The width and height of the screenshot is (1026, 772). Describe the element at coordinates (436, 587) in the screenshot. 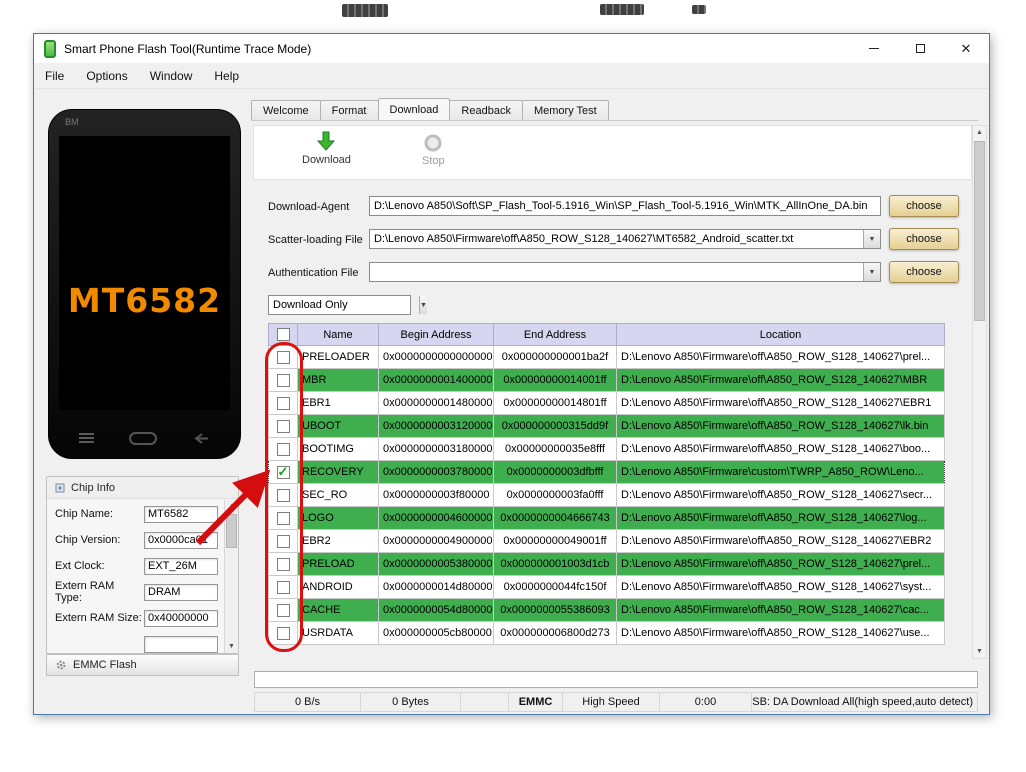

I see `cell-begin: 0x0000000014d80000` at that location.